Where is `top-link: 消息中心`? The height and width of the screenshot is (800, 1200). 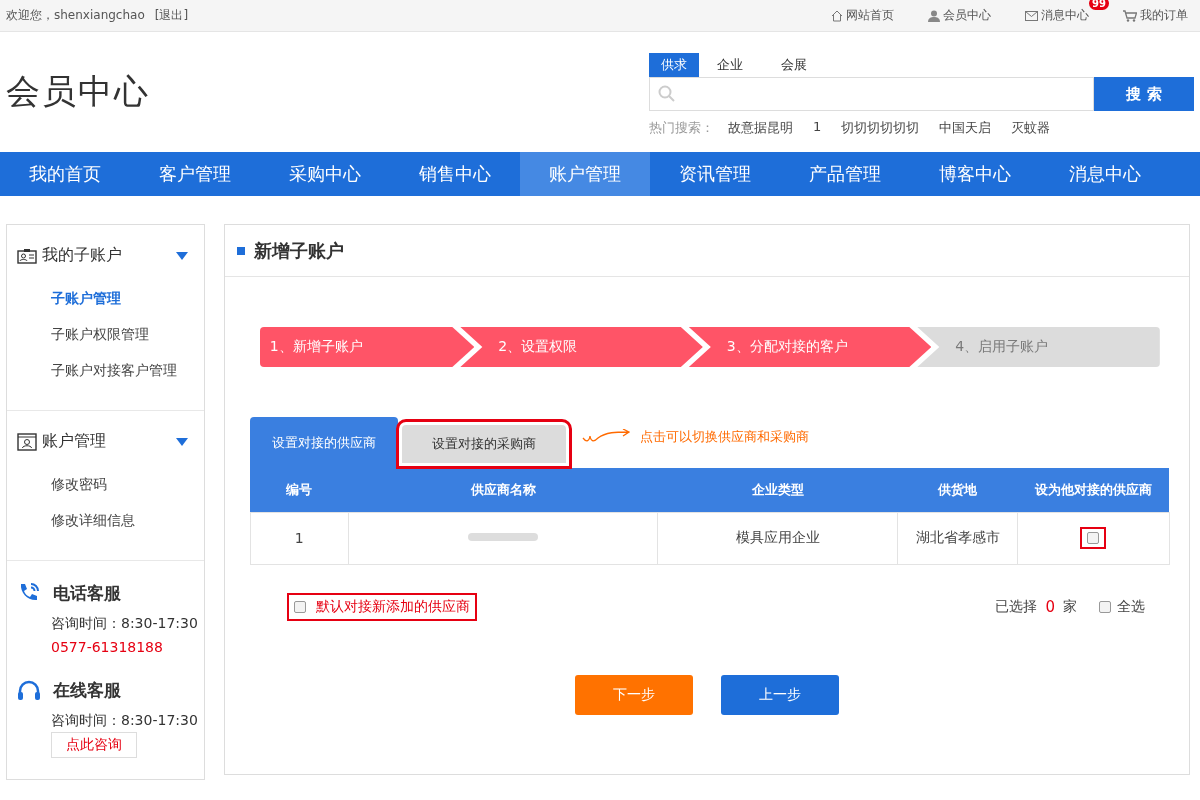
top-link: 消息中心 is located at coordinates (1065, 15).